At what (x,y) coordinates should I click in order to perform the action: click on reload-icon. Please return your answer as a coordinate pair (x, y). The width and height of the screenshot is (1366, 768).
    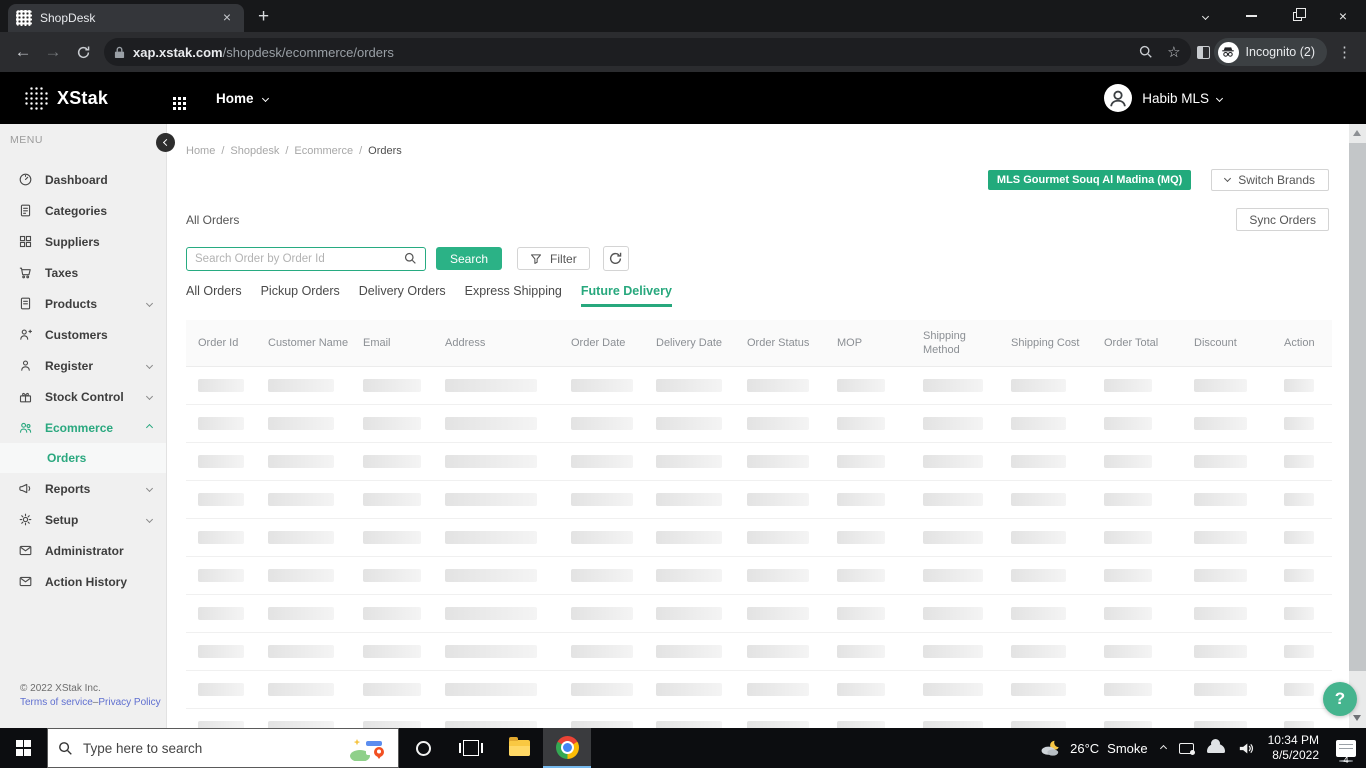
    Looking at the image, I should click on (83, 52).